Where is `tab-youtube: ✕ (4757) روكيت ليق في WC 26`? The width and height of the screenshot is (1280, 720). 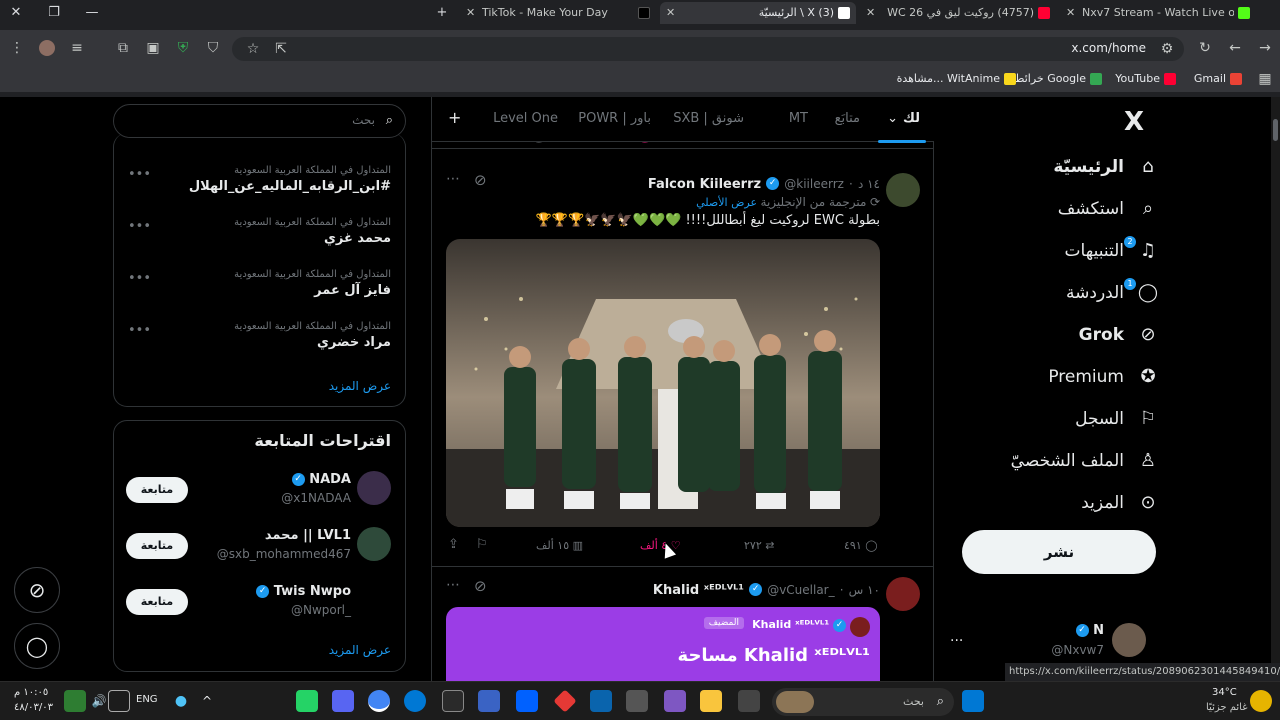
tab-youtube: ✕ (4757) روكيت ليق في WC 26 is located at coordinates (958, 13).